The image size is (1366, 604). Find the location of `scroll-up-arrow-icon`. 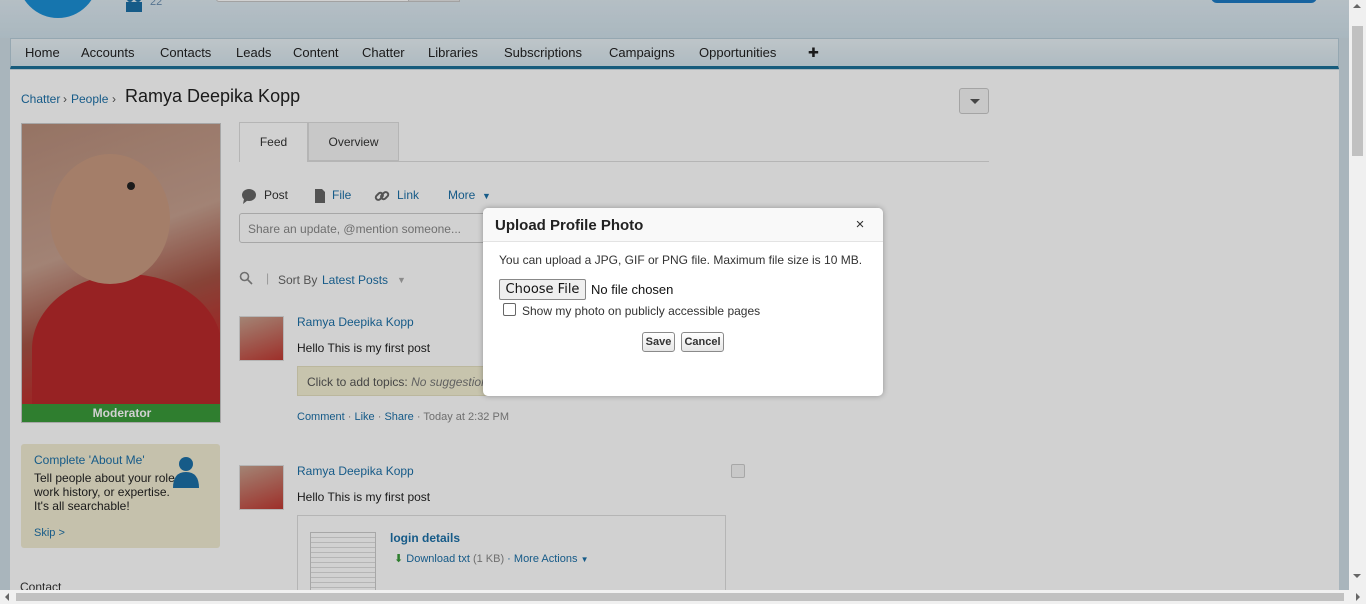

scroll-up-arrow-icon is located at coordinates (1357, 6).